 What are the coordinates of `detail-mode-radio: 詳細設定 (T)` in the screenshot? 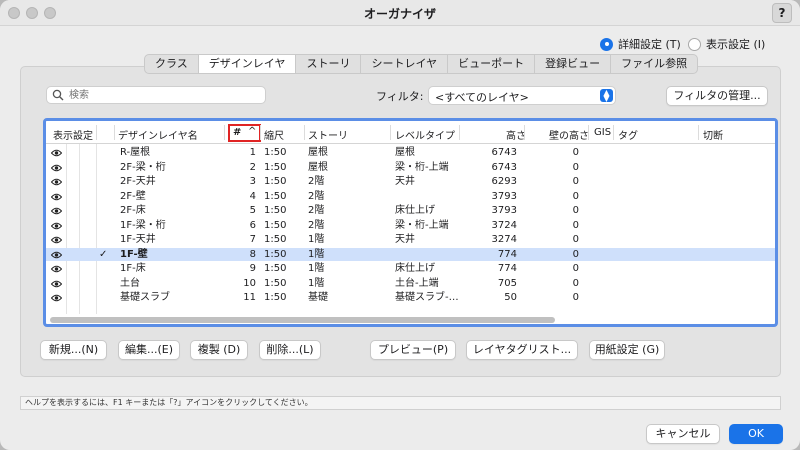 It's located at (640, 44).